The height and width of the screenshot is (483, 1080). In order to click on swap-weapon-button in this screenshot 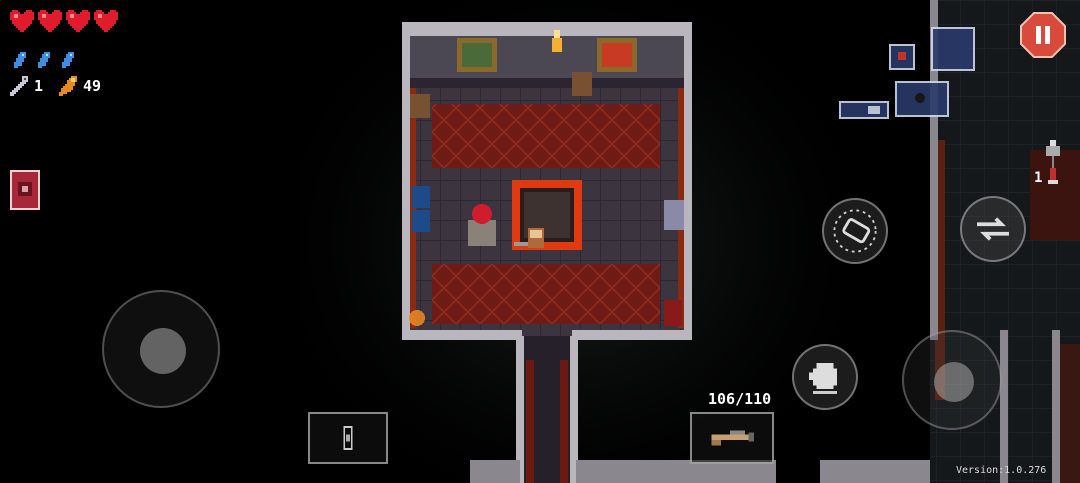, I will do `click(993, 229)`.